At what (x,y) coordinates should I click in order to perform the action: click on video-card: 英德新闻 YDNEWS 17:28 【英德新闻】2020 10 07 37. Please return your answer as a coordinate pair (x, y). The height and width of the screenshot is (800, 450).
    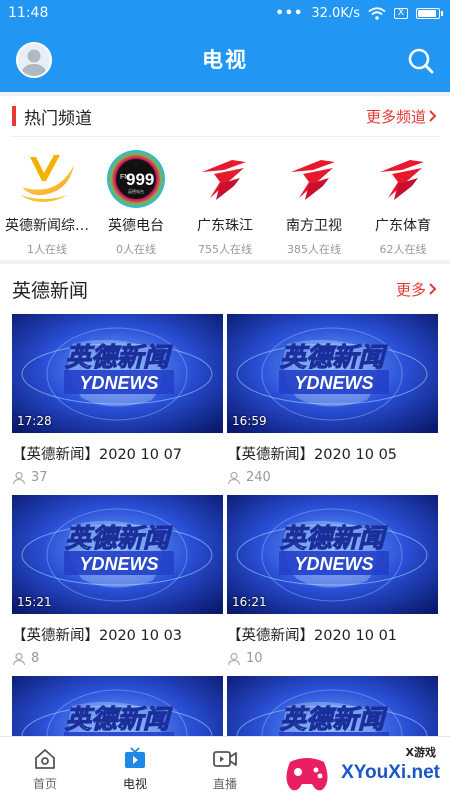
    Looking at the image, I should click on (117, 399).